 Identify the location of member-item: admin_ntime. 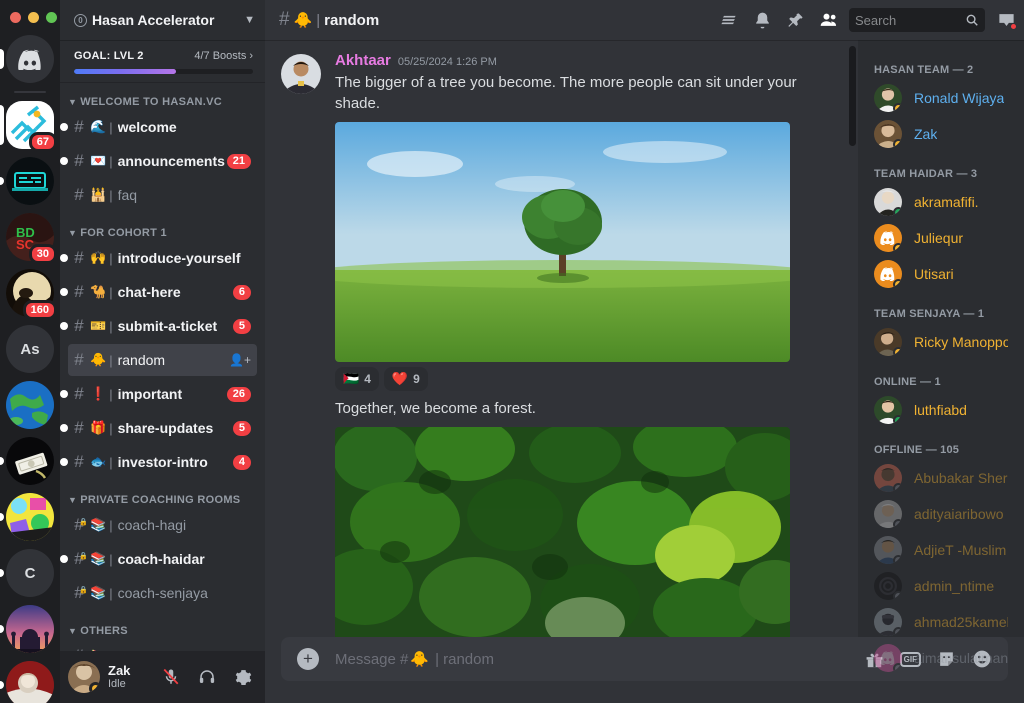
(941, 586).